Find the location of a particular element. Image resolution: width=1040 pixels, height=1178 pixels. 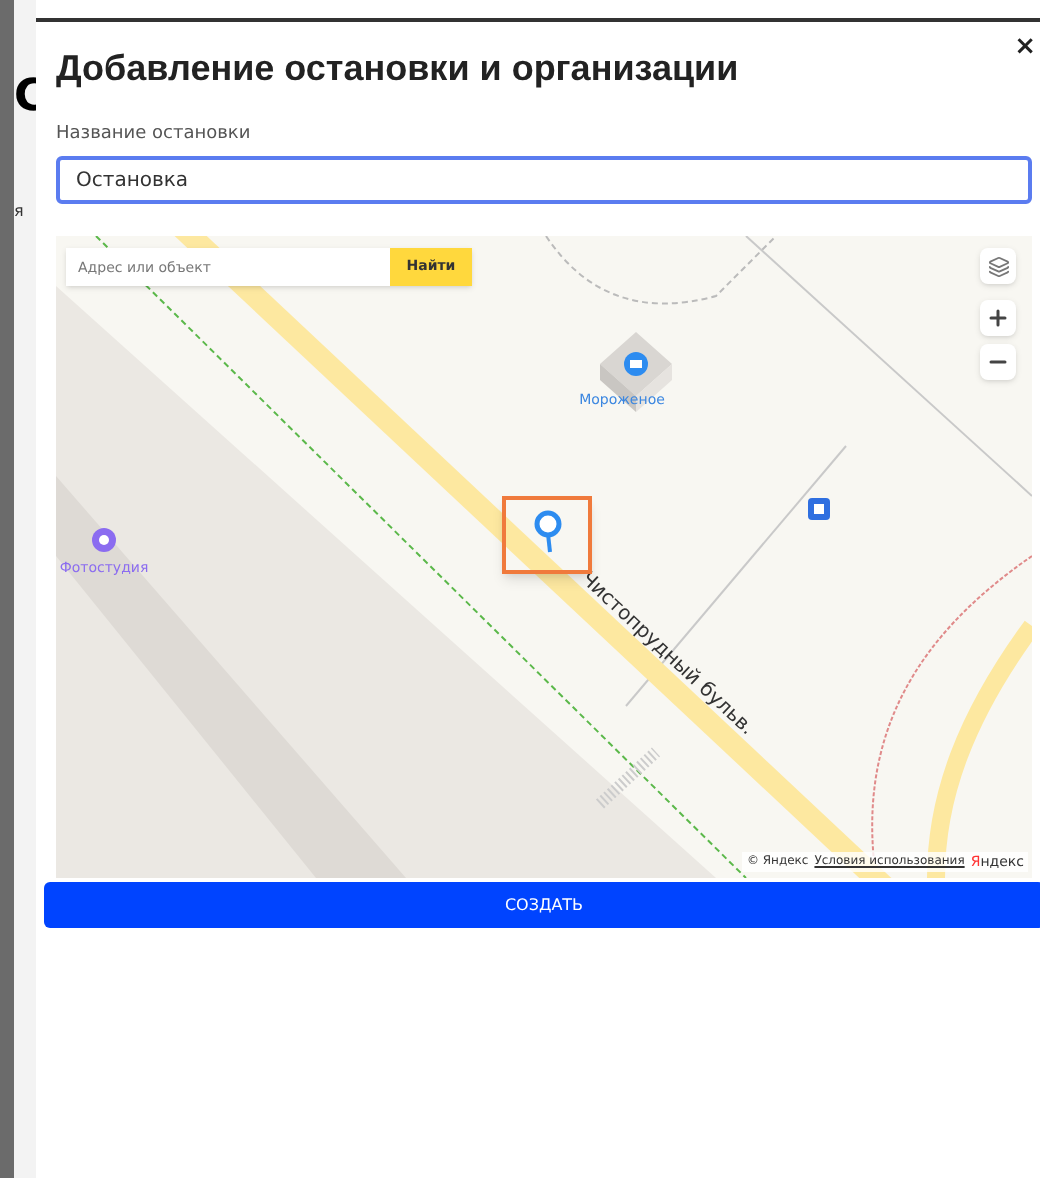

zoom-in-button is located at coordinates (998, 318).